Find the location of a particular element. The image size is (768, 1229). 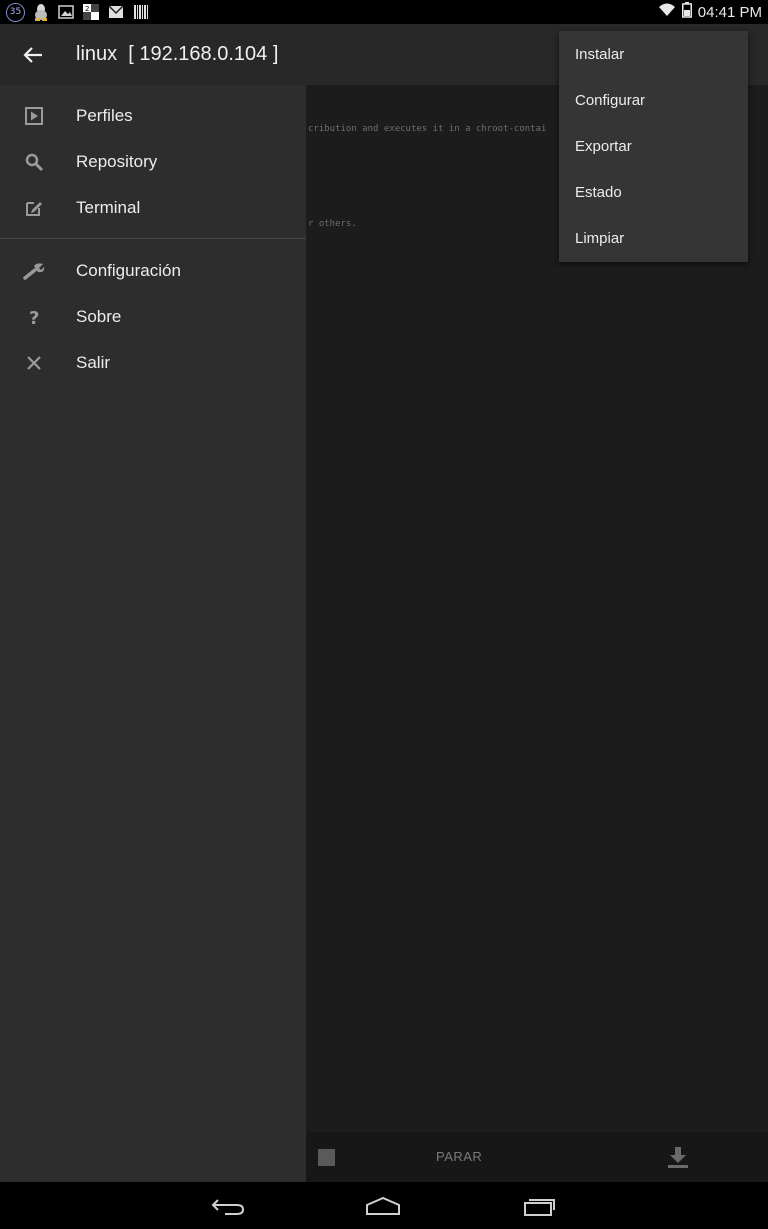

drawer-item-sobre: ? Sobre is located at coordinates (153, 317).